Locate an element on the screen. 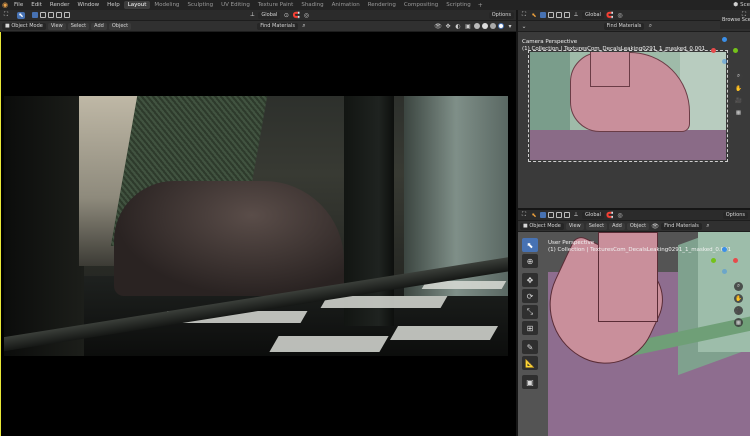  blender-logo: ◉ is located at coordinates (5, 5).